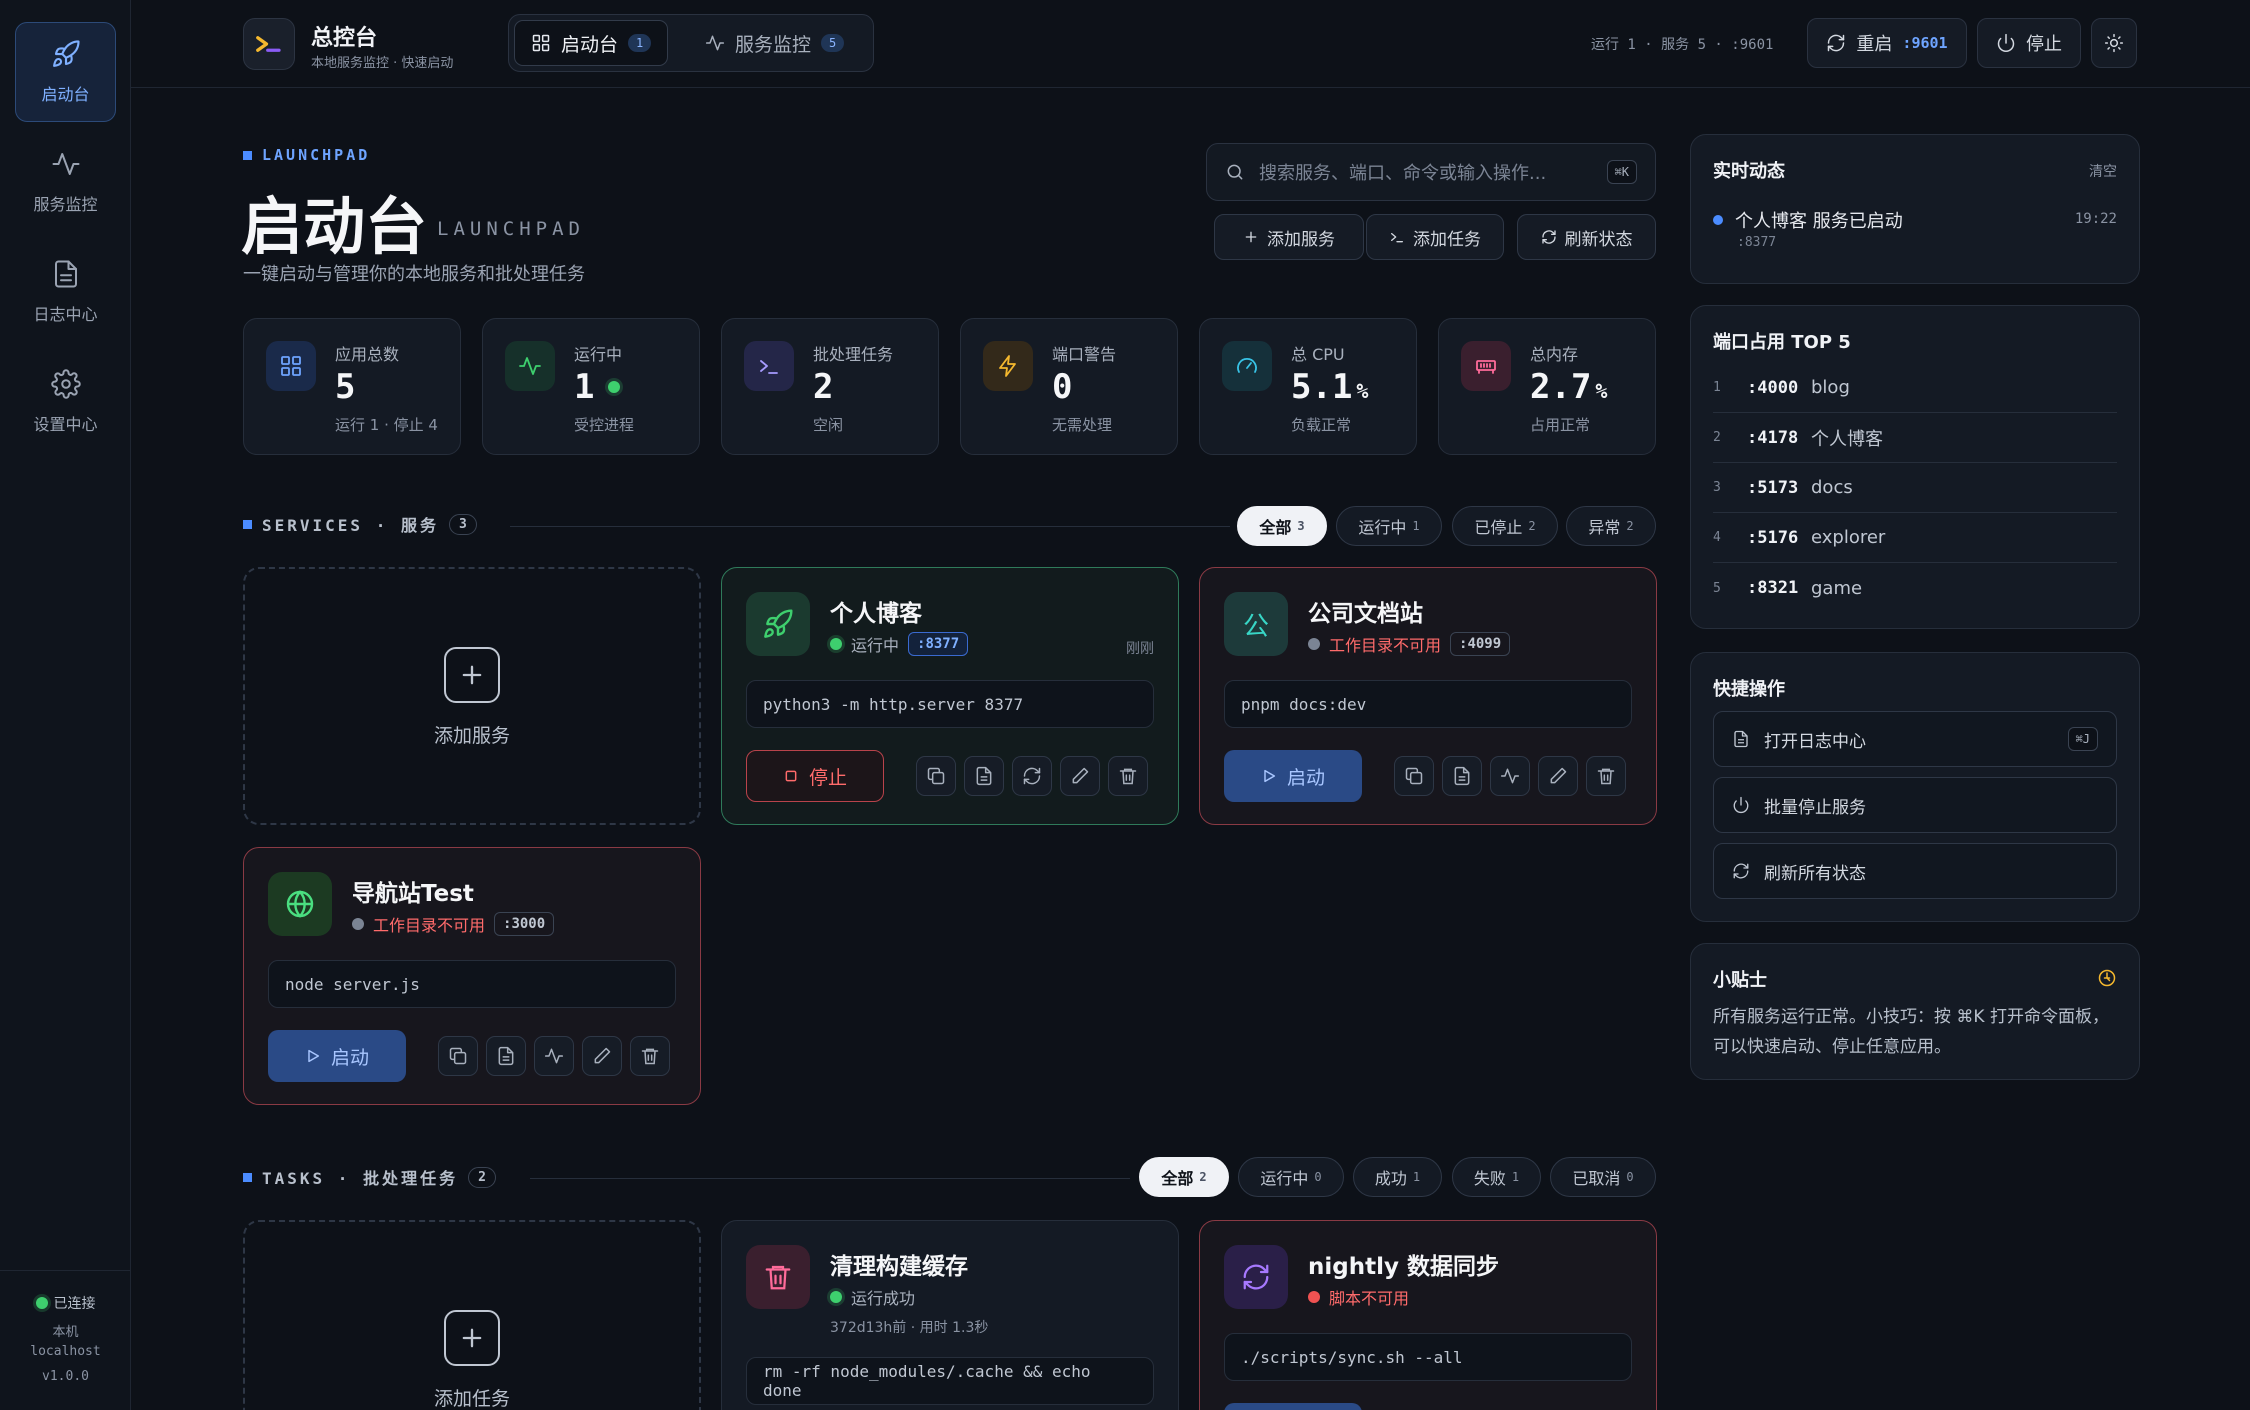  I want to click on stat-unit: %, so click(1601, 391).